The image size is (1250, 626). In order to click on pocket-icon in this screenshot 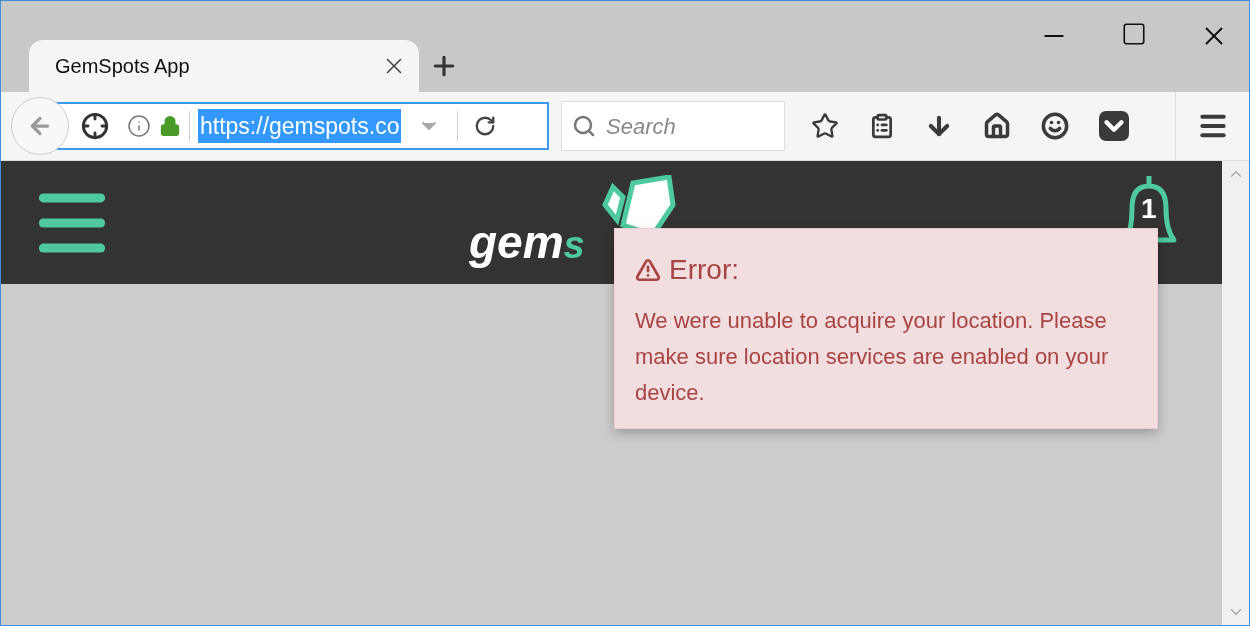, I will do `click(1114, 126)`.